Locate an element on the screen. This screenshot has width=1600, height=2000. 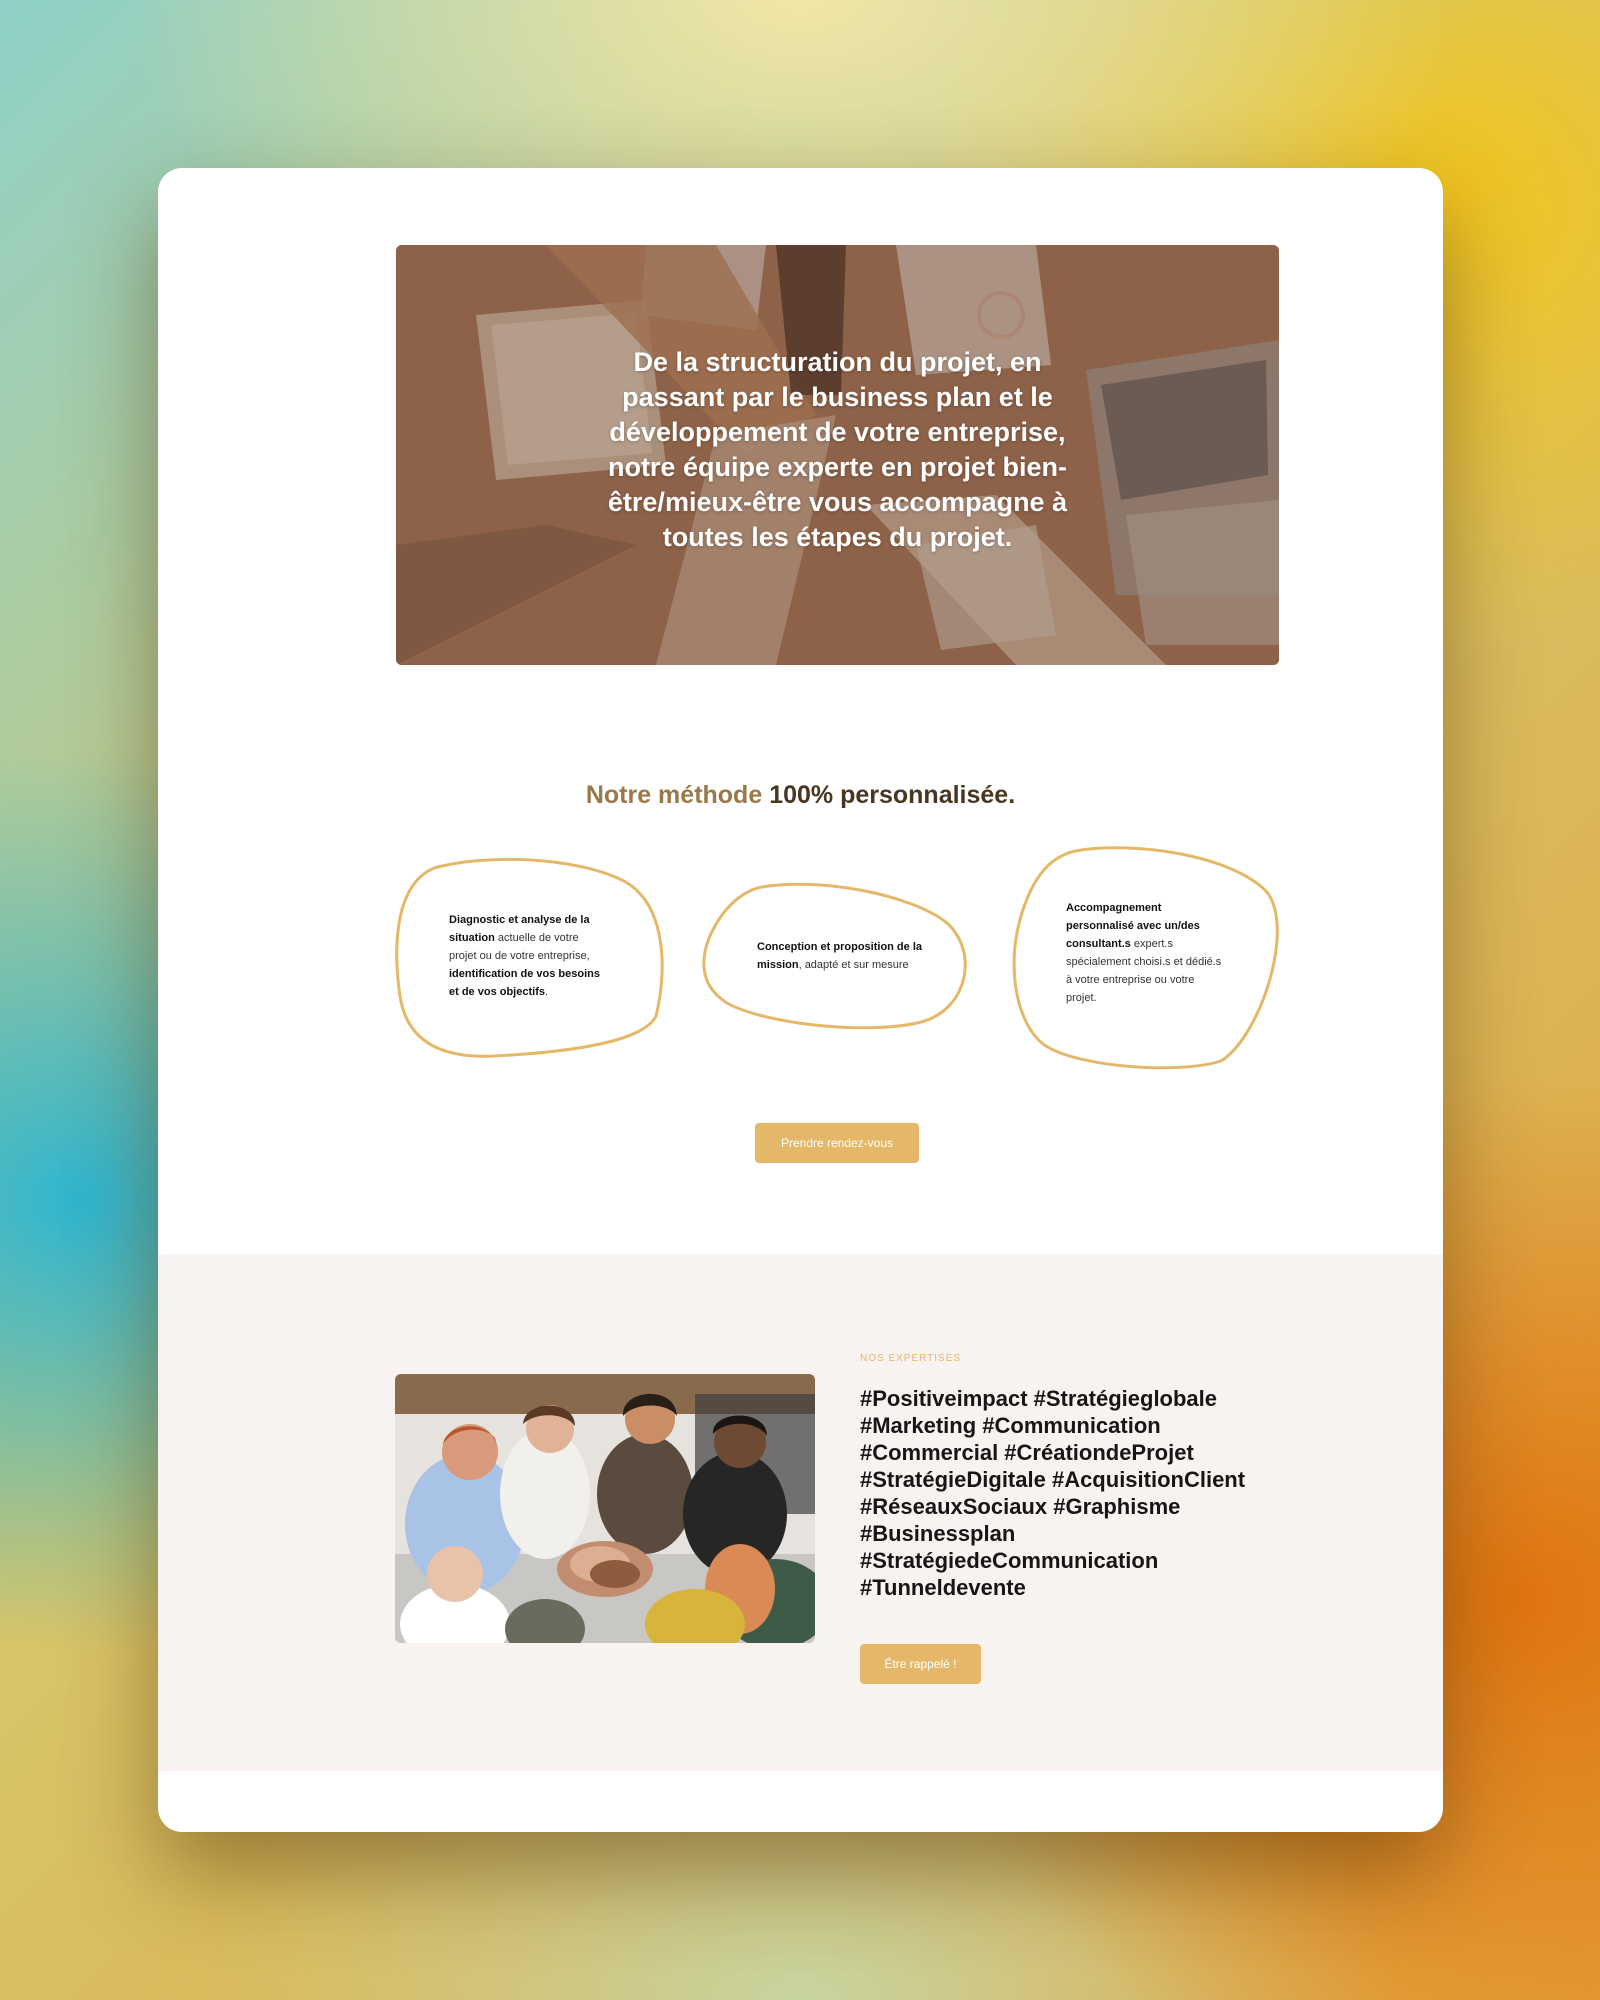
book-appointment-button: Prendre rendez-vous is located at coordinates (837, 1143).